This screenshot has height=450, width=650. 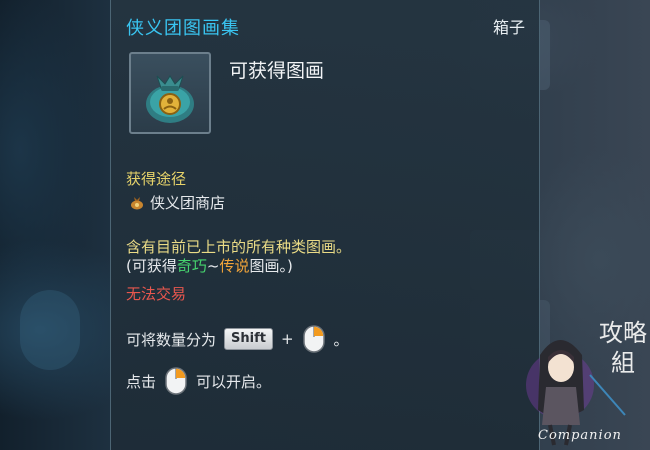 I want to click on money-bag-icon, so click(x=170, y=99).